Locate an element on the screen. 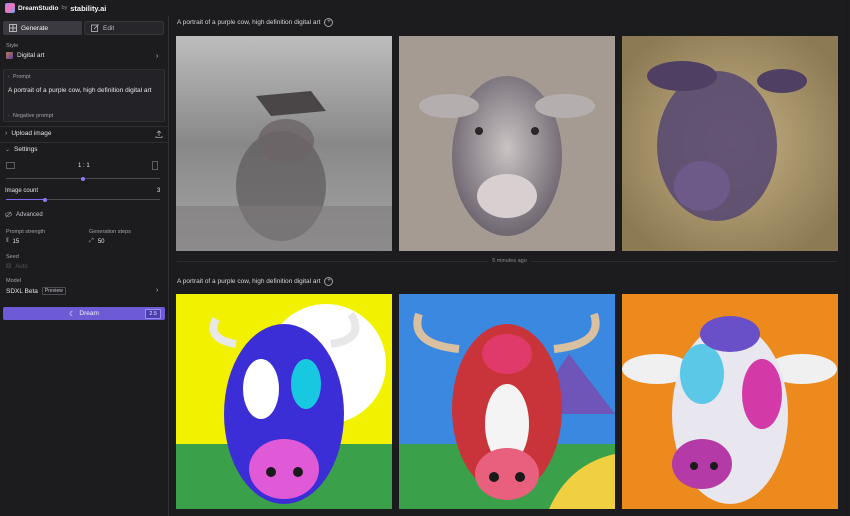 This screenshot has width=850, height=516. style-selector: Digital art is located at coordinates (25, 55).